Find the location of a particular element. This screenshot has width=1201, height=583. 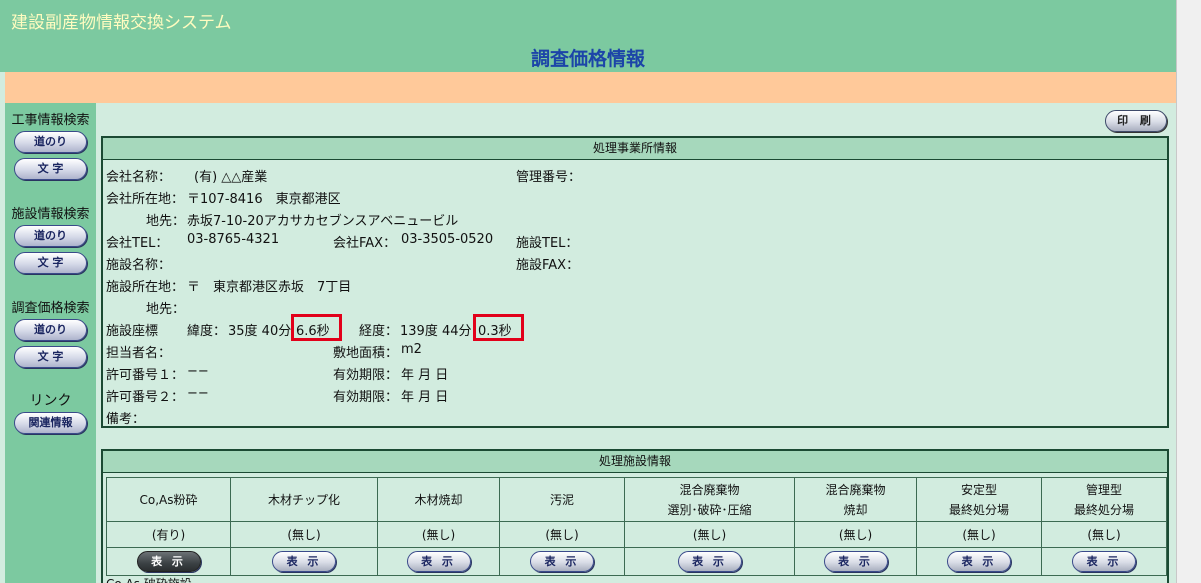

permit1-value: −− is located at coordinates (198, 371).